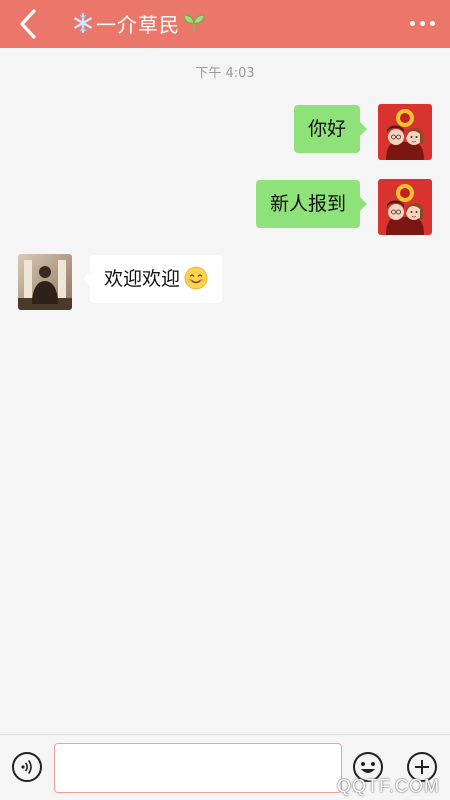 The image size is (450, 800). I want to click on message-text: 欢迎欢迎, so click(142, 279).